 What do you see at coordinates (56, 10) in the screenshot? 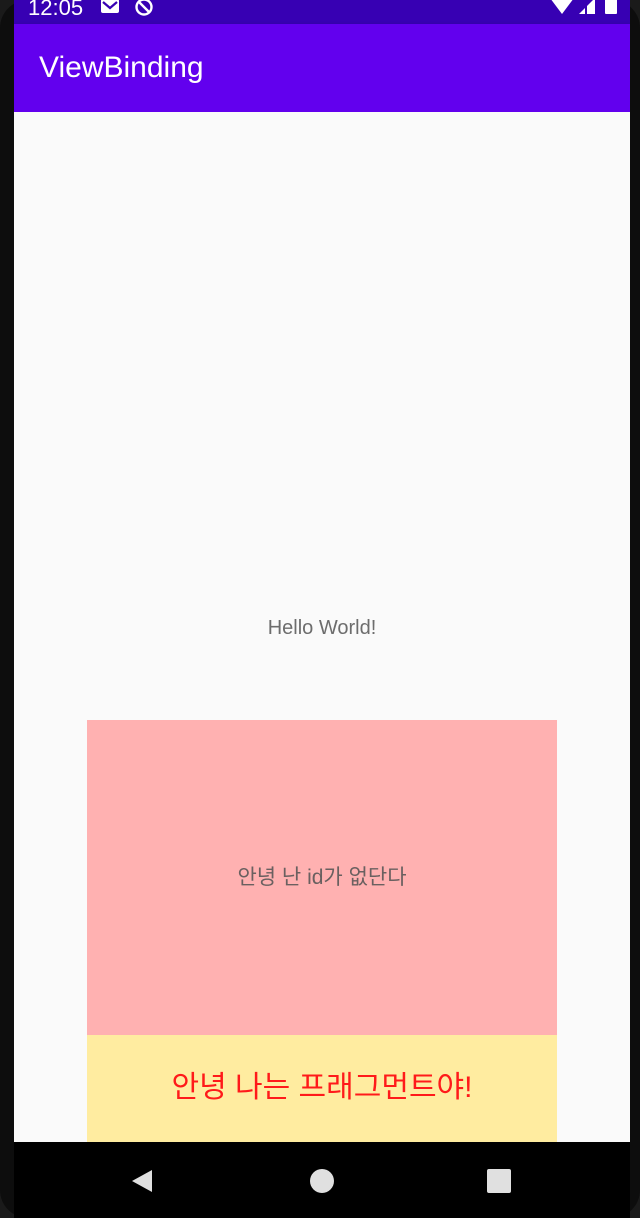
I see `status-time: 12:05` at bounding box center [56, 10].